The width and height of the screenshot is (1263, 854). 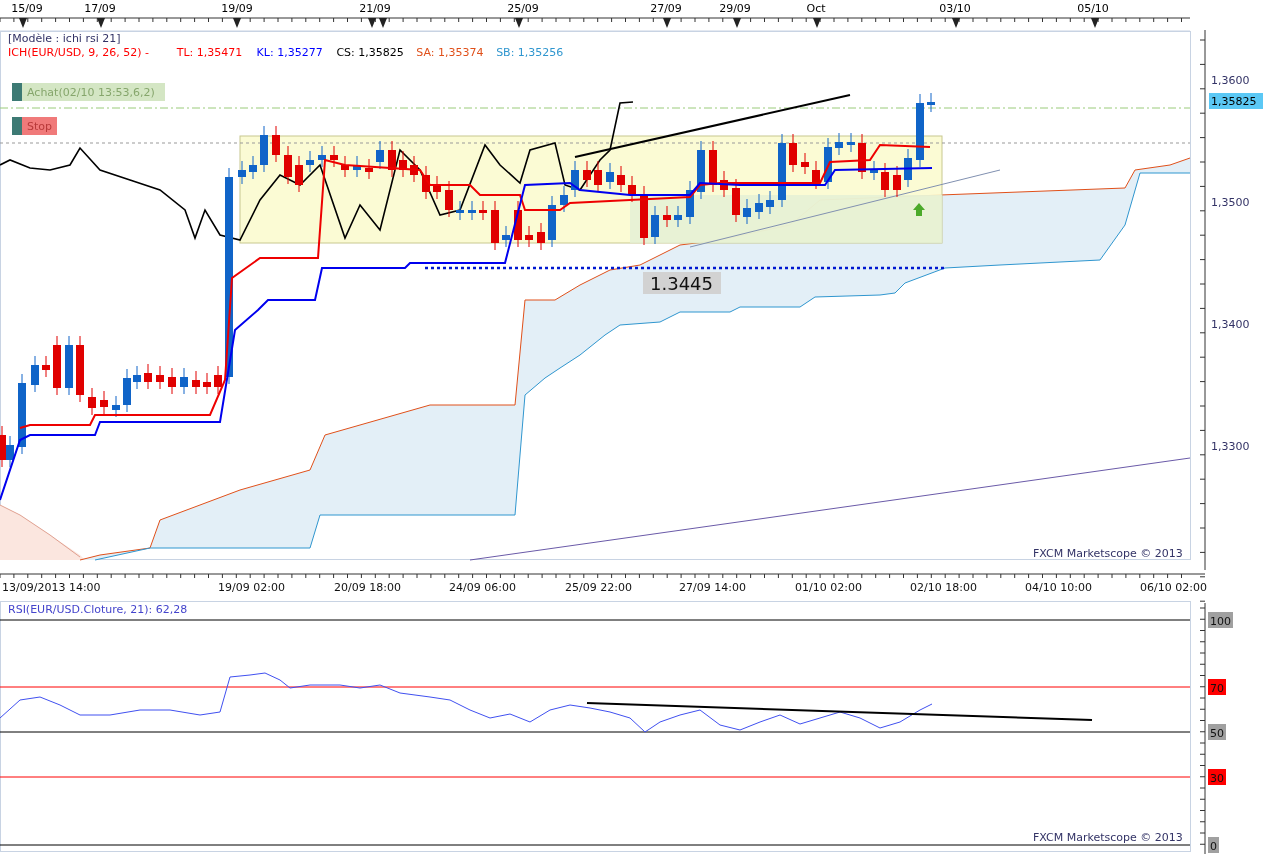 I want to click on rsi-level-label: 70, so click(x=1217, y=687).